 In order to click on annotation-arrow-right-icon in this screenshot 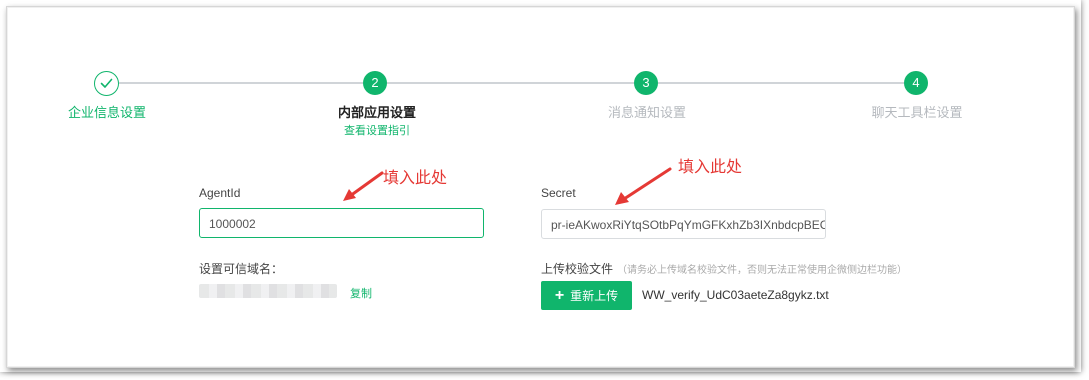, I will do `click(643, 186)`.